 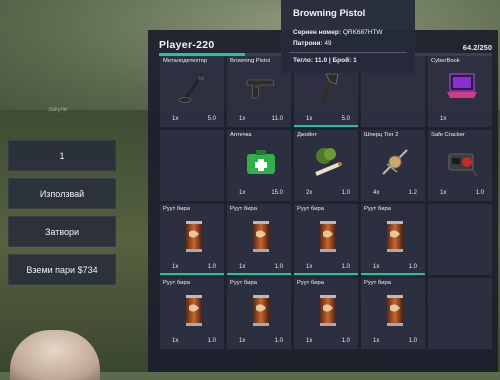 I want to click on inventory-slot: Джойнт 2x 1.0, so click(x=326, y=165).